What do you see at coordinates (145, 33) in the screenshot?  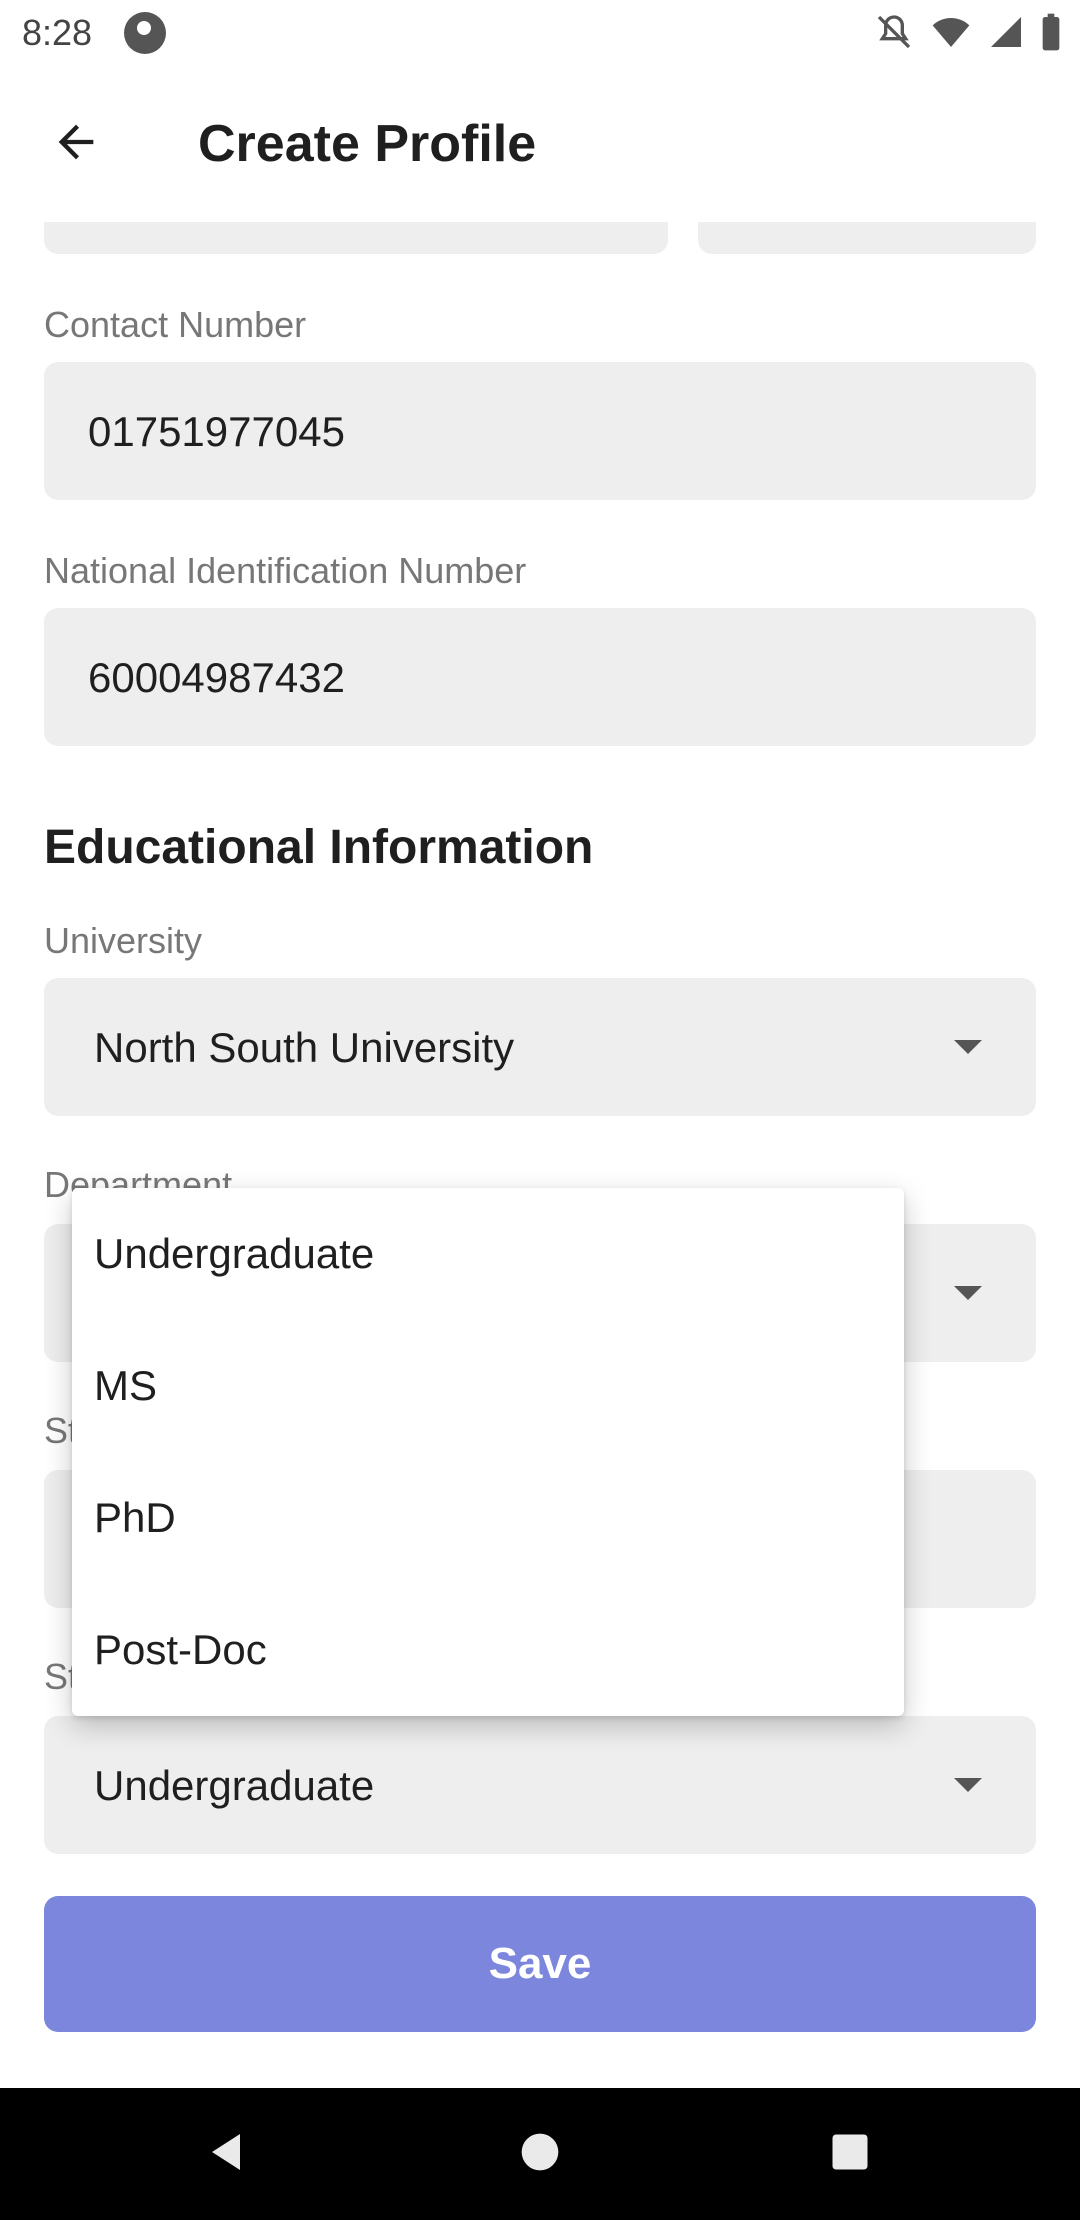 I see `app-notification-icon` at bounding box center [145, 33].